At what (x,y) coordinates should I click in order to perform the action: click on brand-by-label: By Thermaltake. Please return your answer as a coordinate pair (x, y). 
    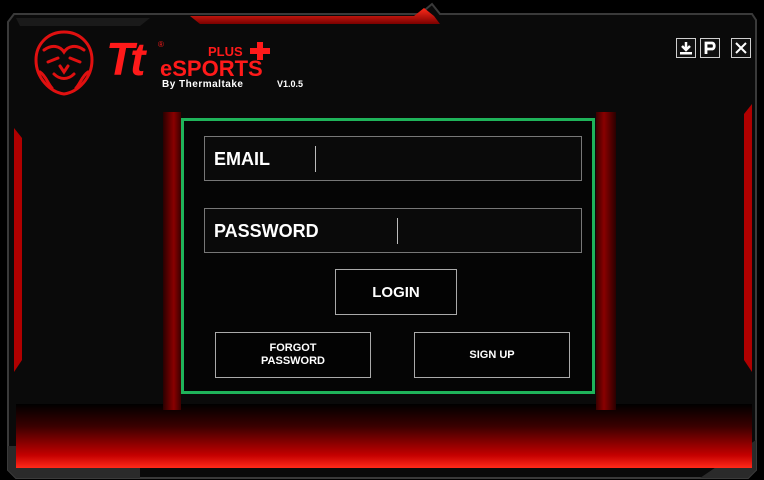
    Looking at the image, I should click on (203, 84).